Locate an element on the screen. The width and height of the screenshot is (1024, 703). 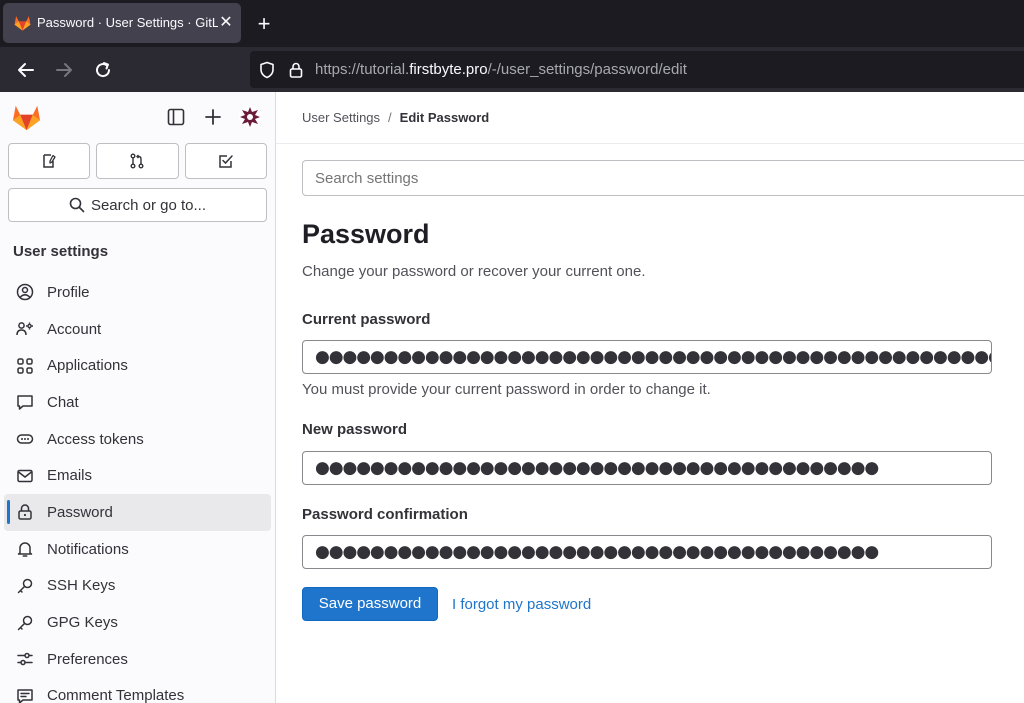
search-icon is located at coordinates (77, 205).